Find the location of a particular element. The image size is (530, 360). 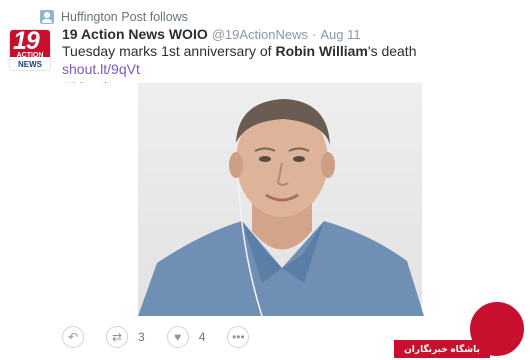

retweet-button: ⇄ 3 is located at coordinates (125, 337).